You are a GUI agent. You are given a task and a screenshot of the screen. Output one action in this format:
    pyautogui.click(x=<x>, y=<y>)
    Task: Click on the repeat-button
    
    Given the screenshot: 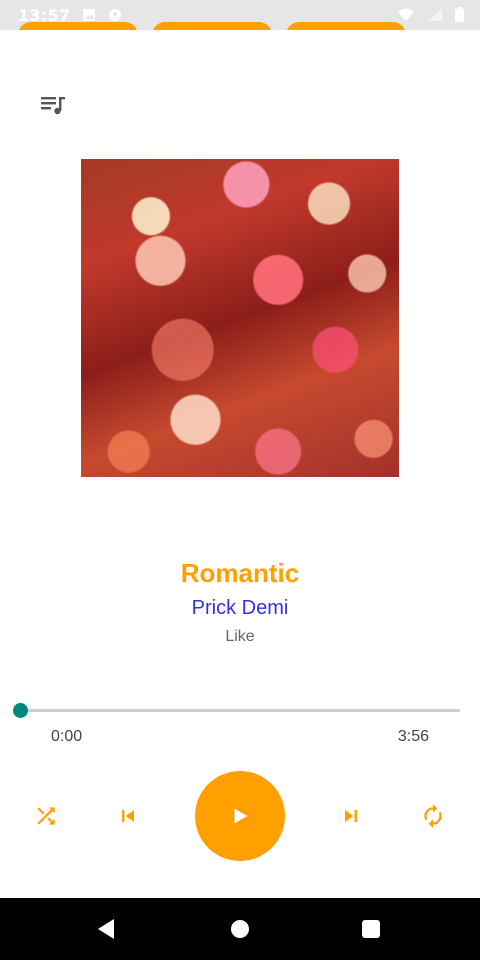 What is the action you would take?
    pyautogui.click(x=433, y=816)
    